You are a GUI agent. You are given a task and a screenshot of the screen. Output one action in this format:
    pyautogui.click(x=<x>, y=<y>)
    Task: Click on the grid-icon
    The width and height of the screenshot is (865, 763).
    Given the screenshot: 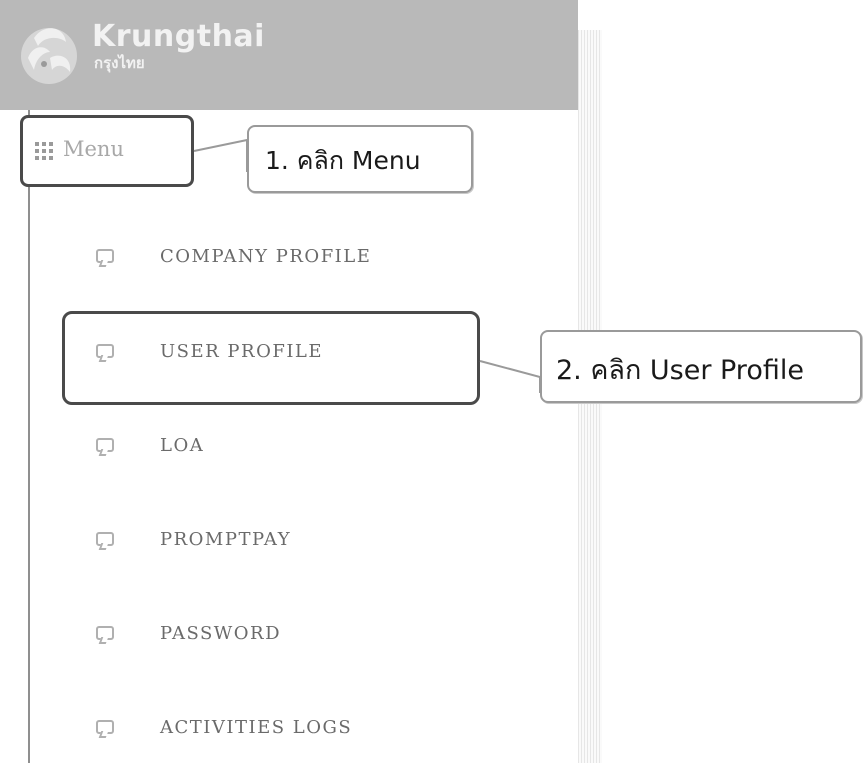 What is the action you would take?
    pyautogui.click(x=44, y=151)
    